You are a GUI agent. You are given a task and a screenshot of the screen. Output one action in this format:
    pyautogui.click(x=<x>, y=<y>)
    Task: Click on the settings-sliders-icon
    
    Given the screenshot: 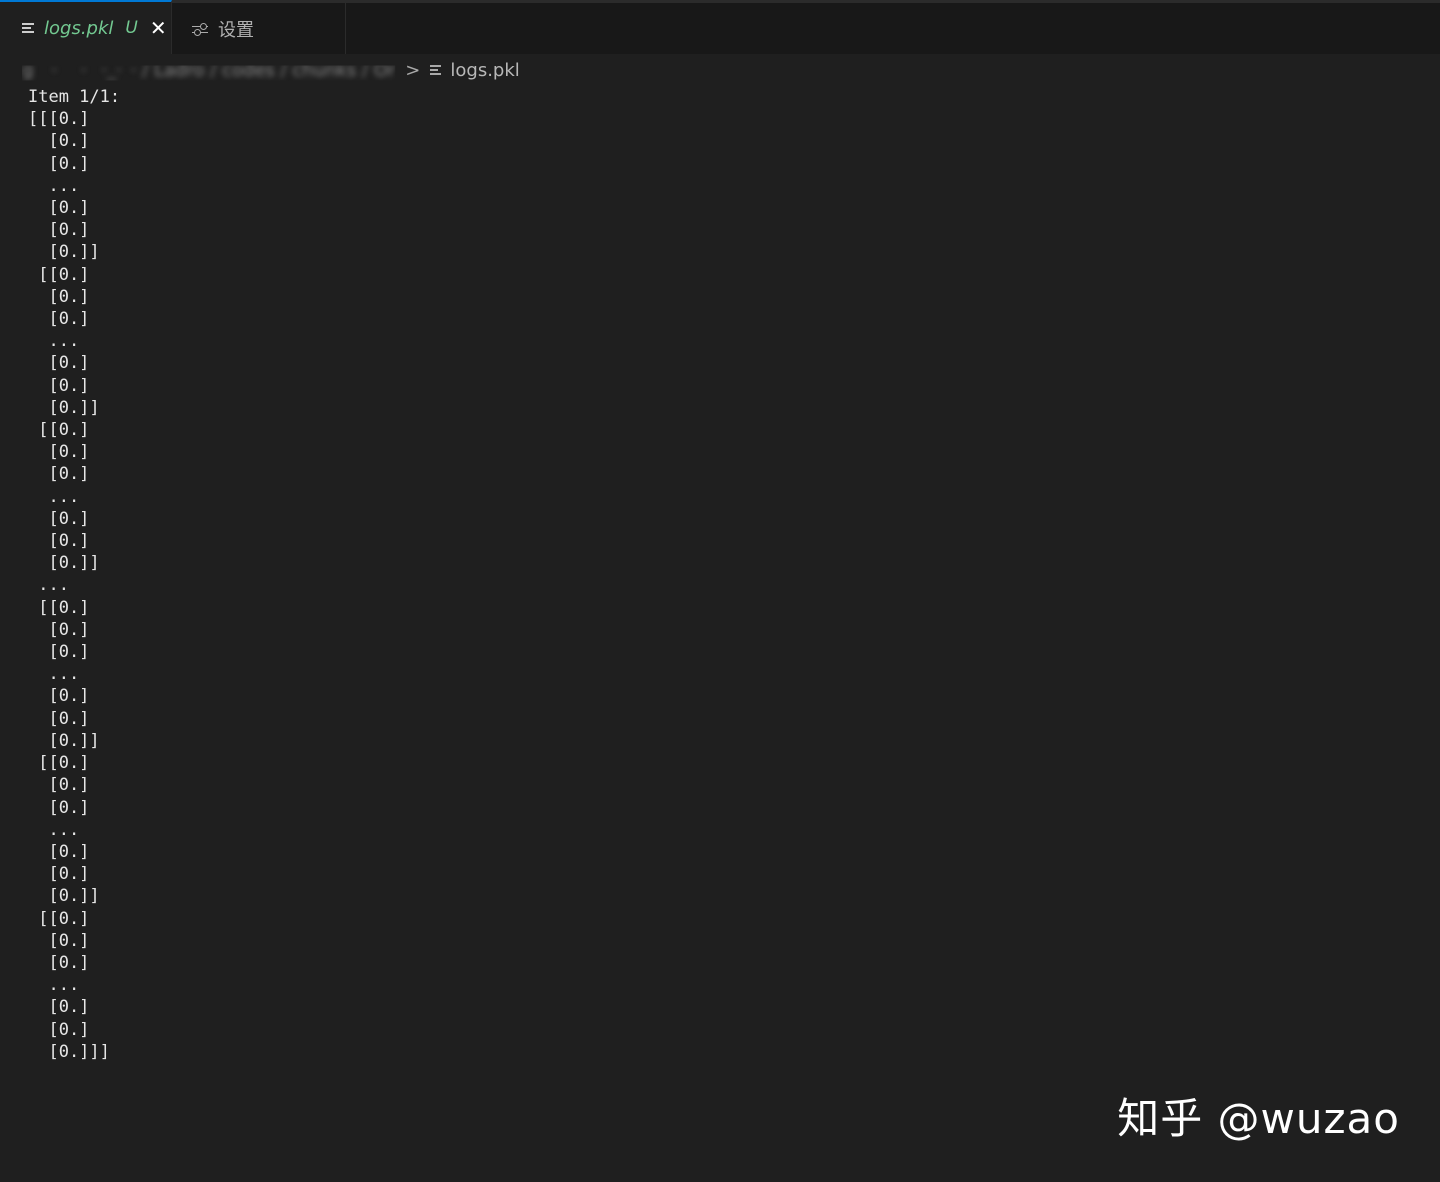 What is the action you would take?
    pyautogui.click(x=200, y=29)
    